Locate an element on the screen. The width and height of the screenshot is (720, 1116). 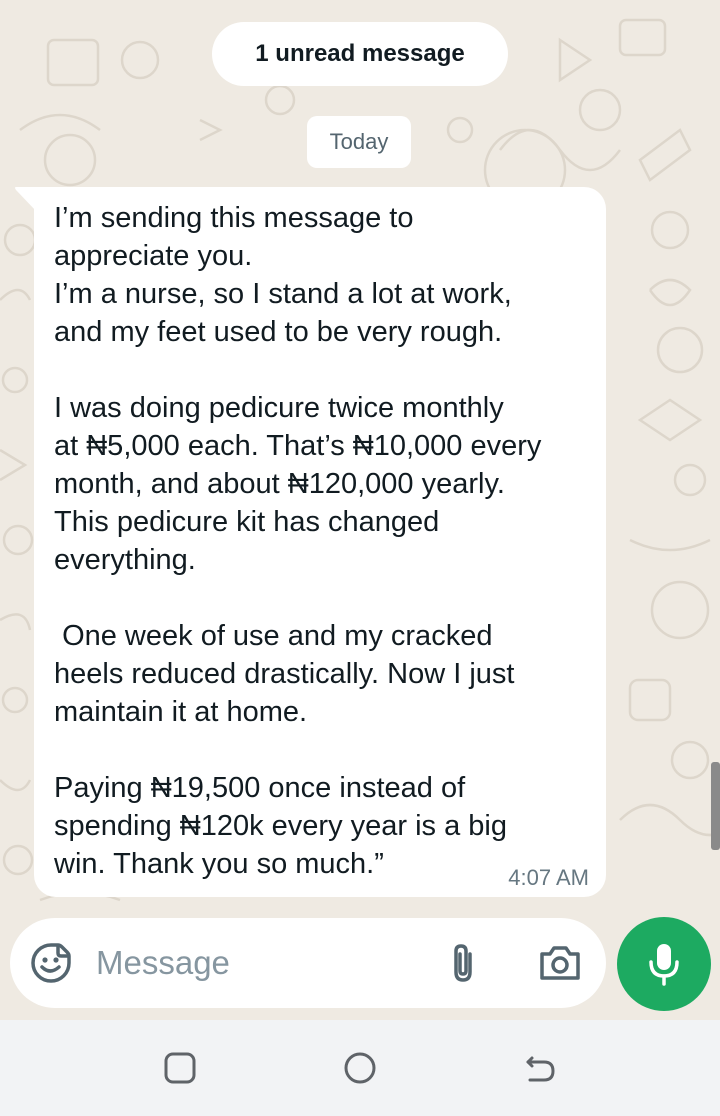
home-icon is located at coordinates (360, 1068).